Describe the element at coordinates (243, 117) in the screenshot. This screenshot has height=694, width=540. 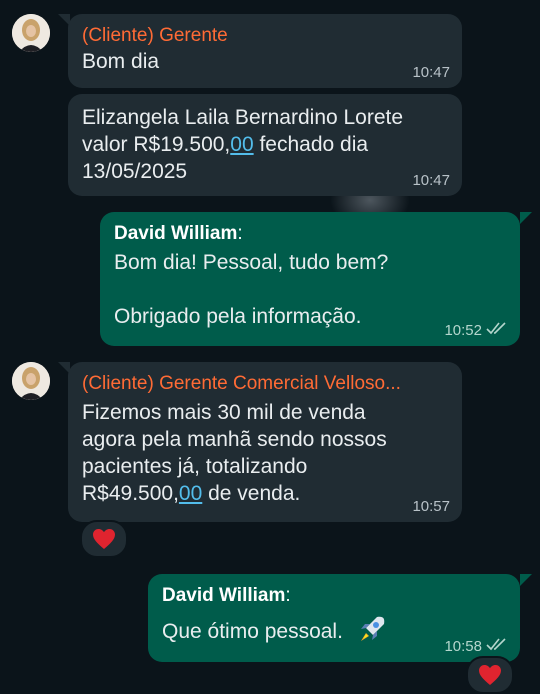
I see `message-line: Elizangela Laila Bernardino Lorete` at that location.